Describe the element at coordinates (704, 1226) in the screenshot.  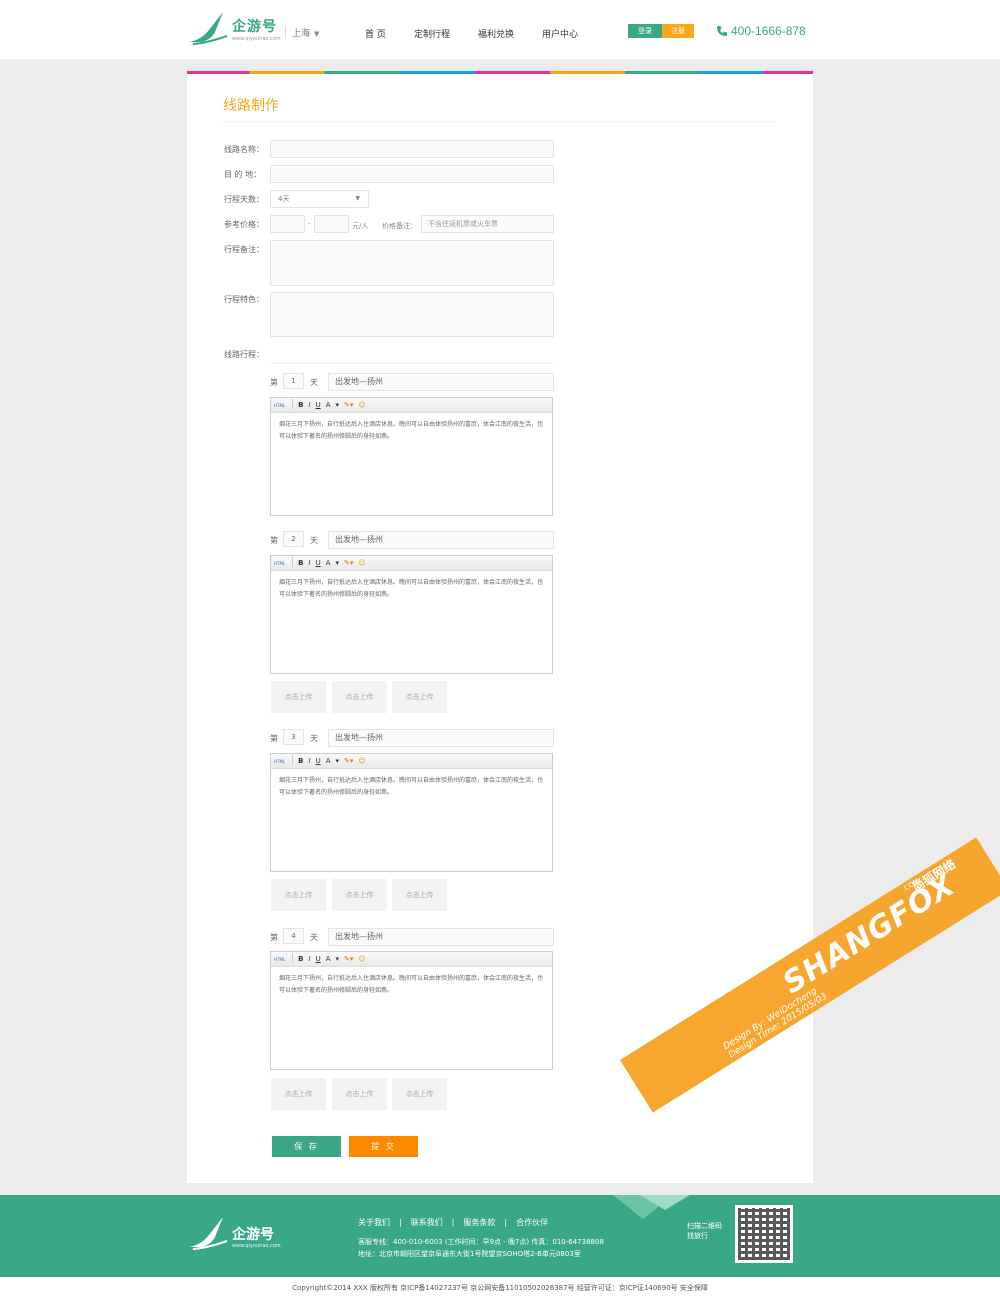
I see `qr-caption-line: 扫描二维码` at that location.